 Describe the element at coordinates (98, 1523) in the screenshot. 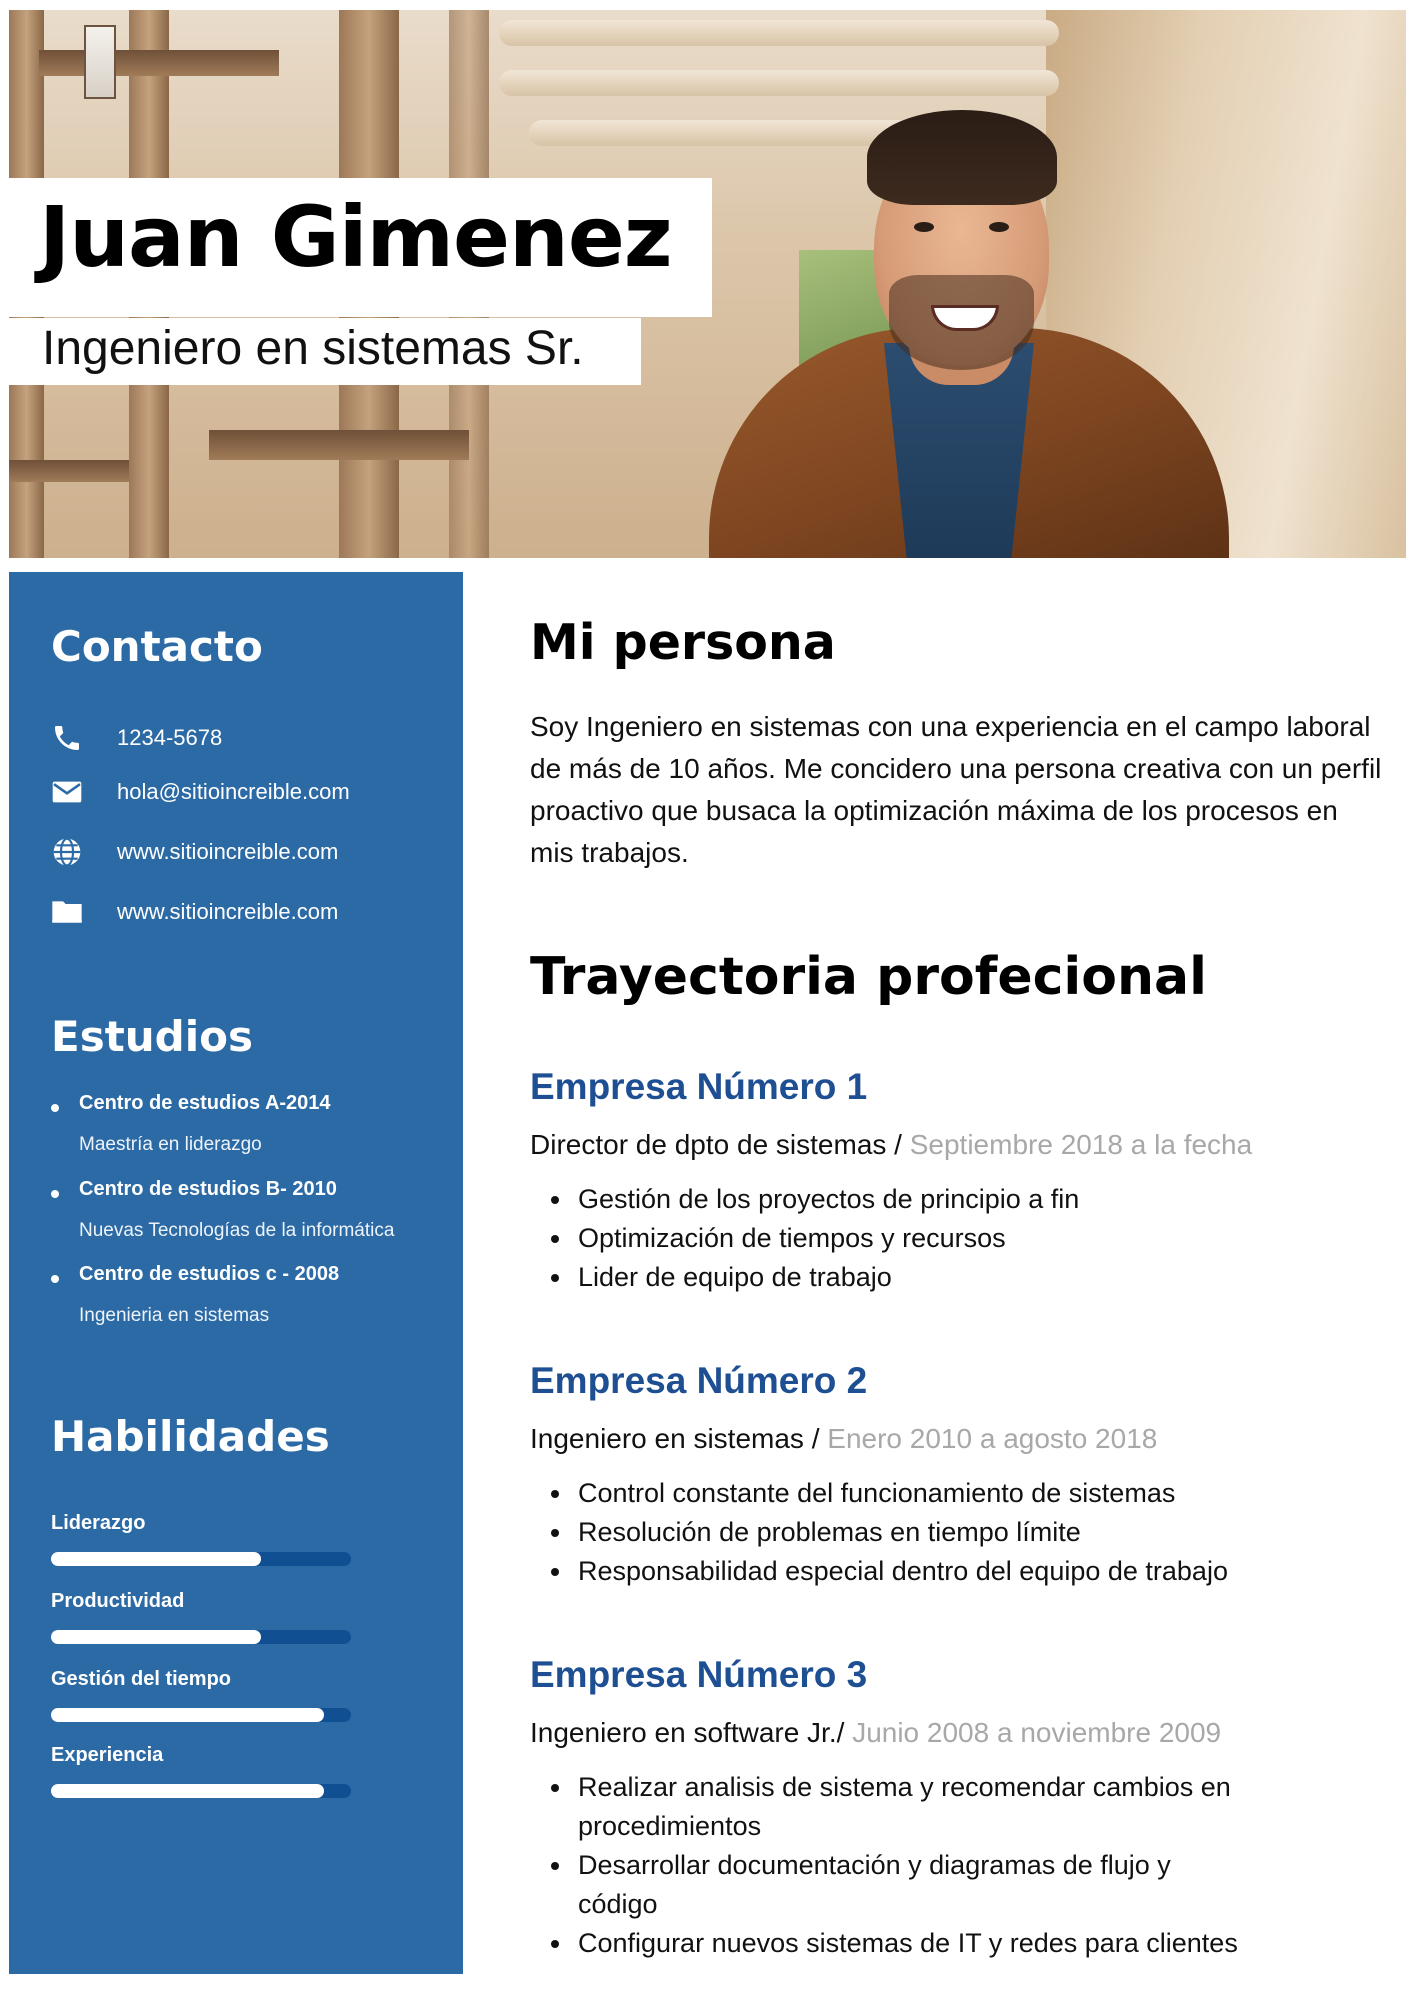

I see `skill-label: Liderazgo` at that location.